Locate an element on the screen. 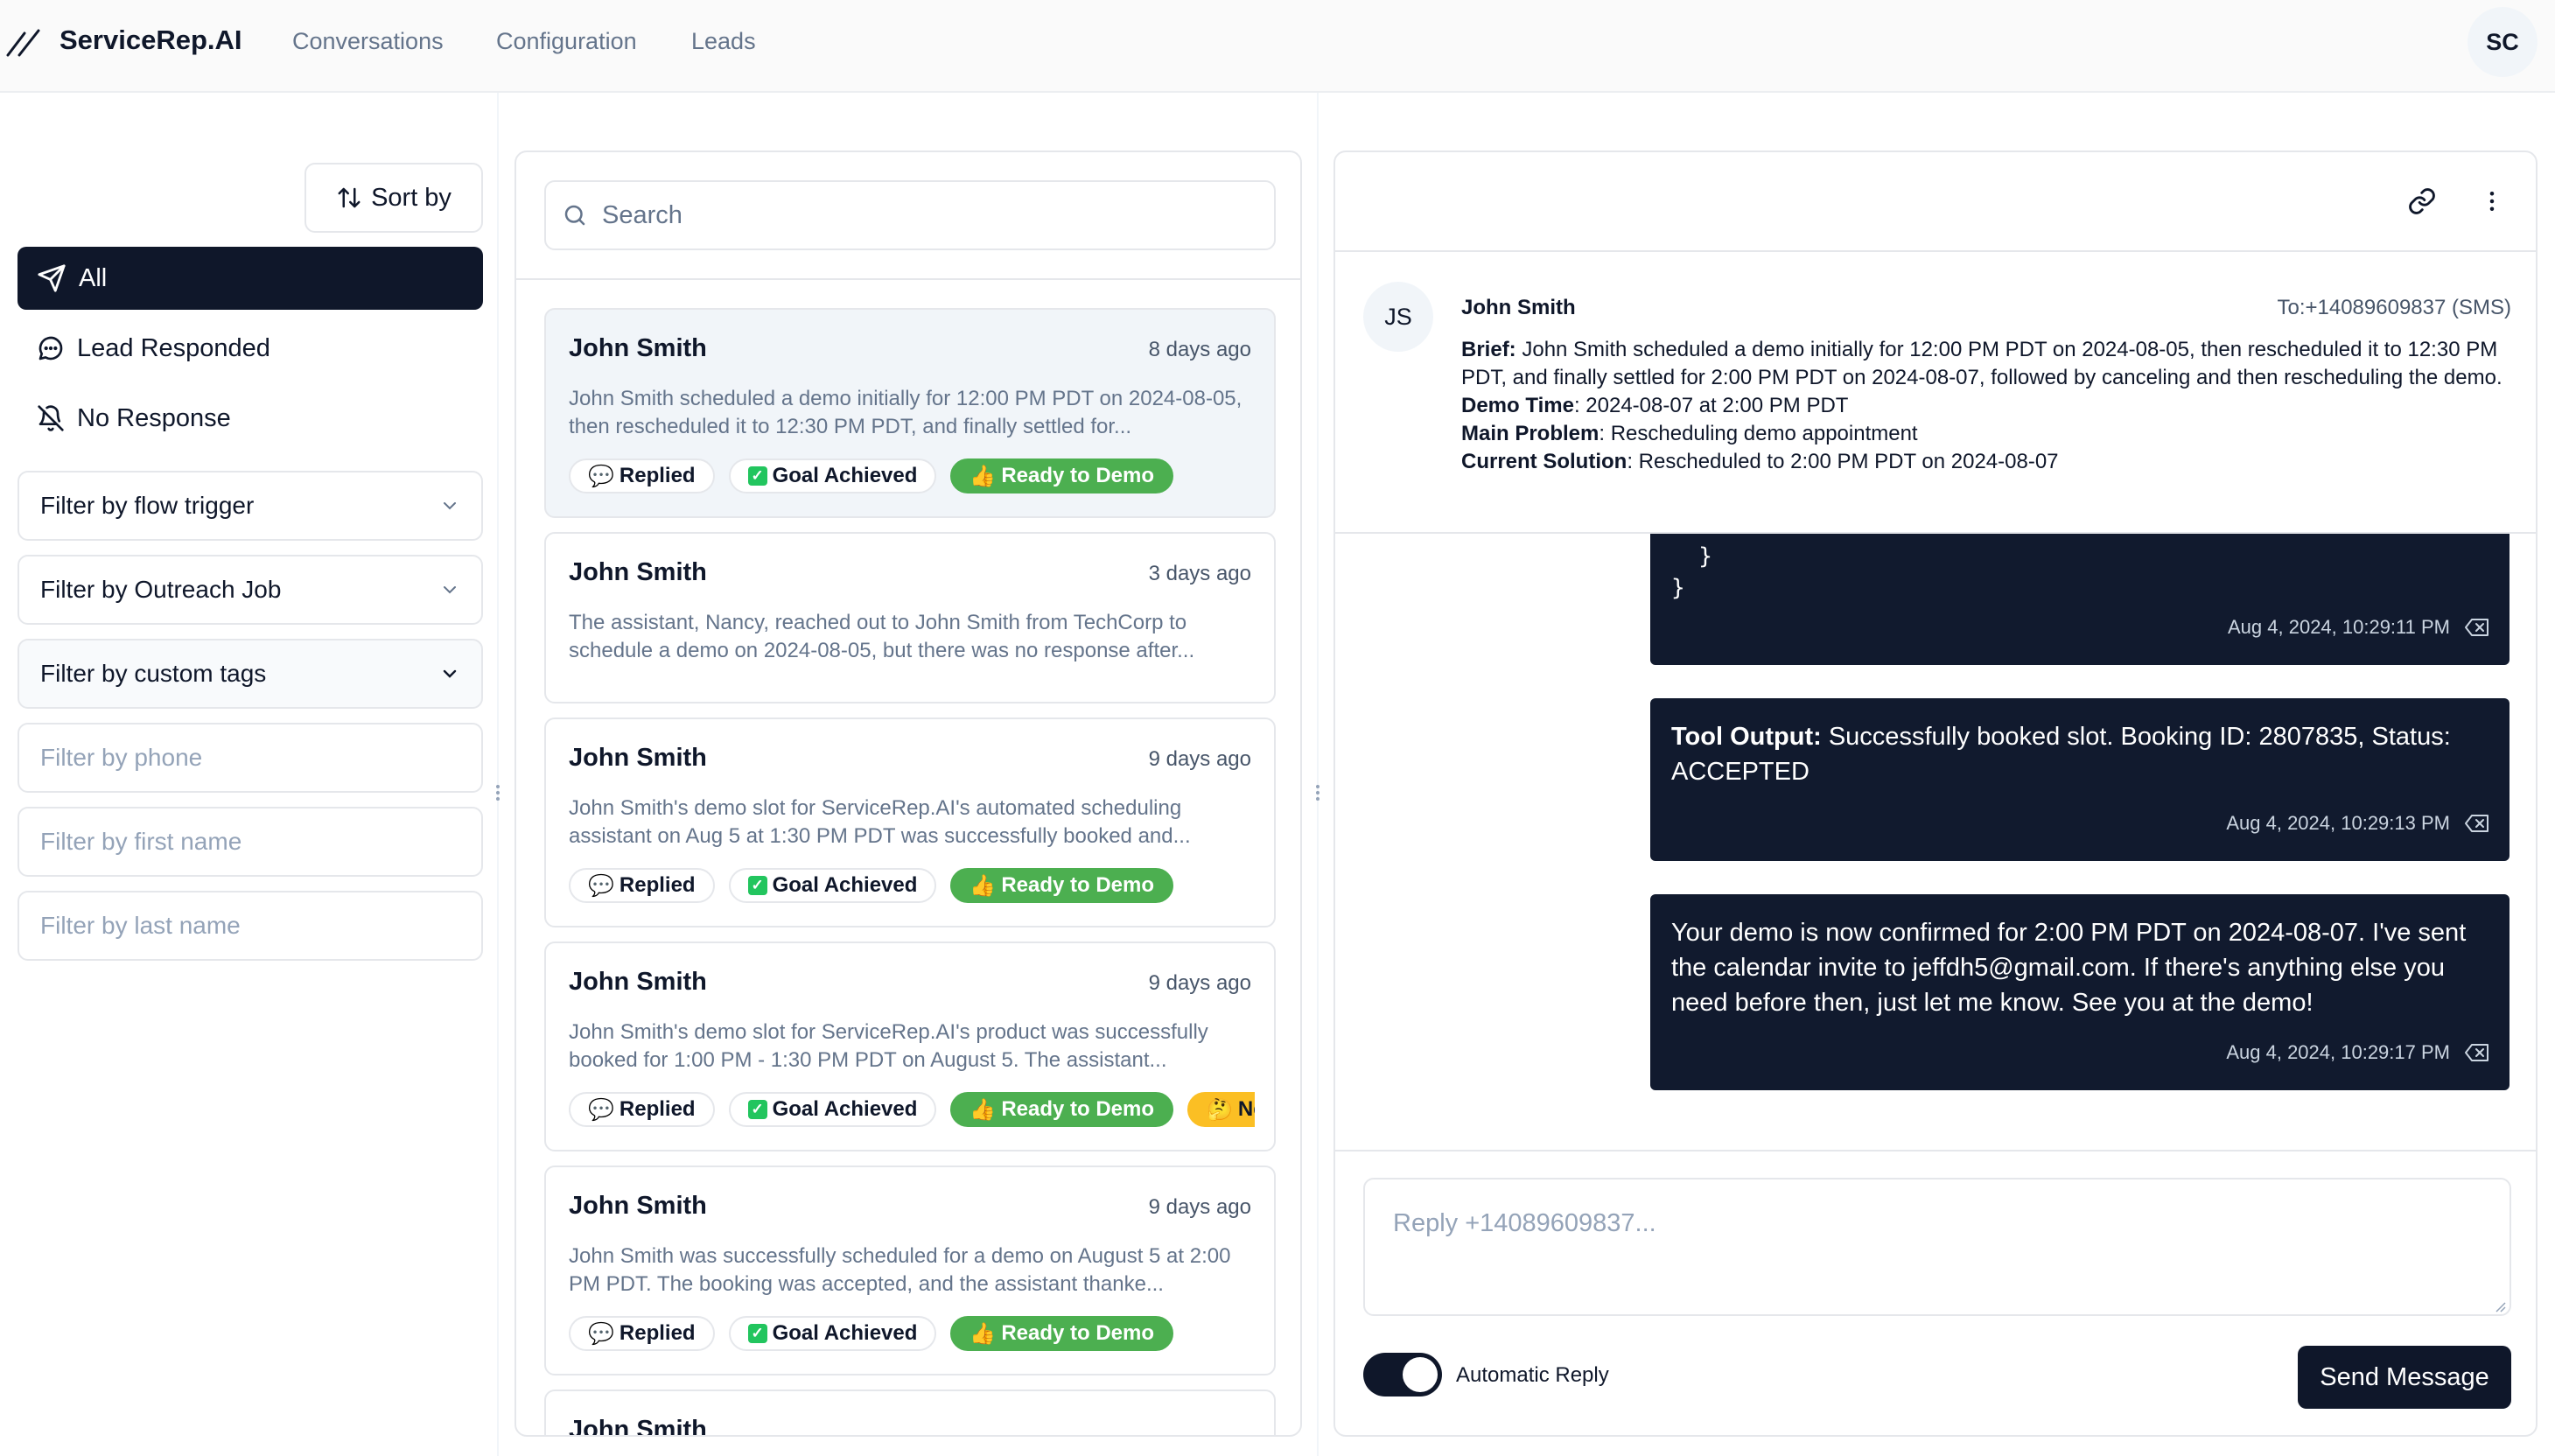 Image resolution: width=2555 pixels, height=1456 pixels. message-meta: Aug 4, 2024, 10:29:13 PM is located at coordinates (2358, 823).